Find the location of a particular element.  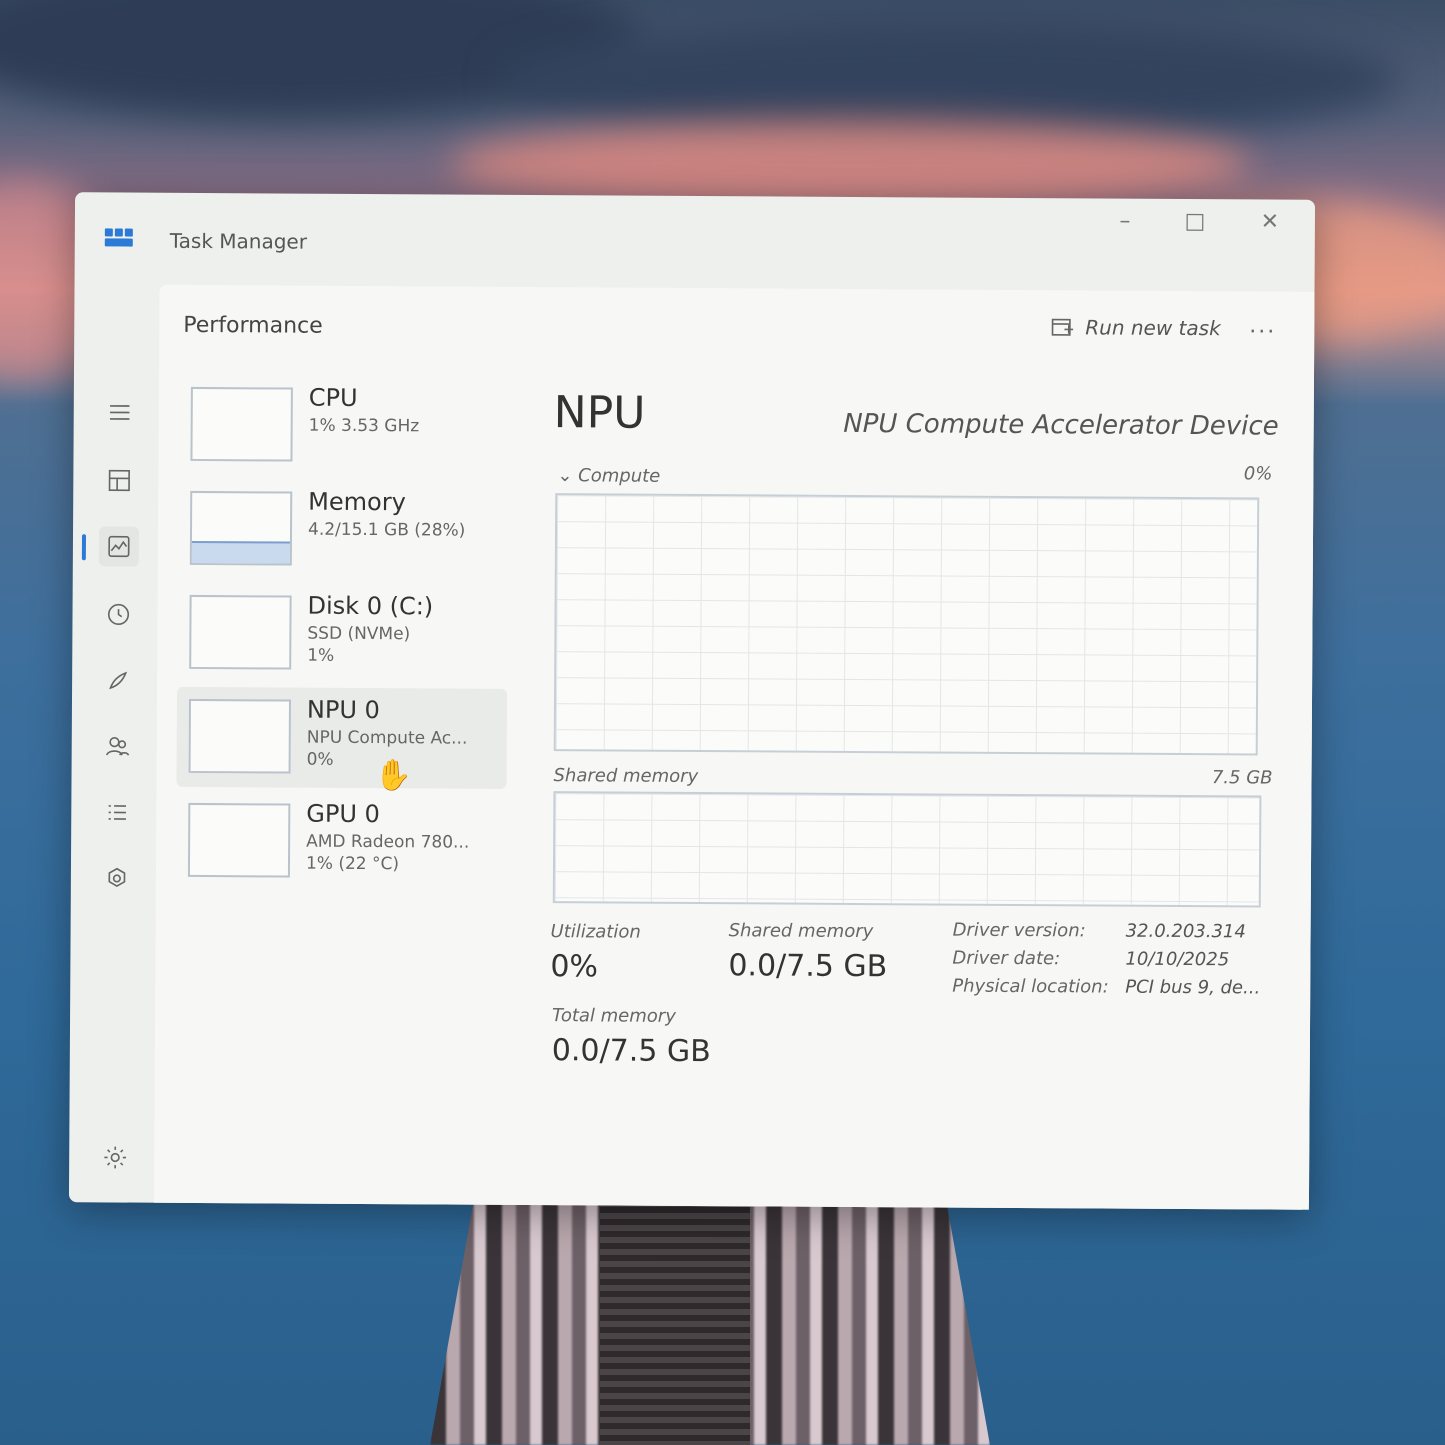

services-icon is located at coordinates (117, 878).